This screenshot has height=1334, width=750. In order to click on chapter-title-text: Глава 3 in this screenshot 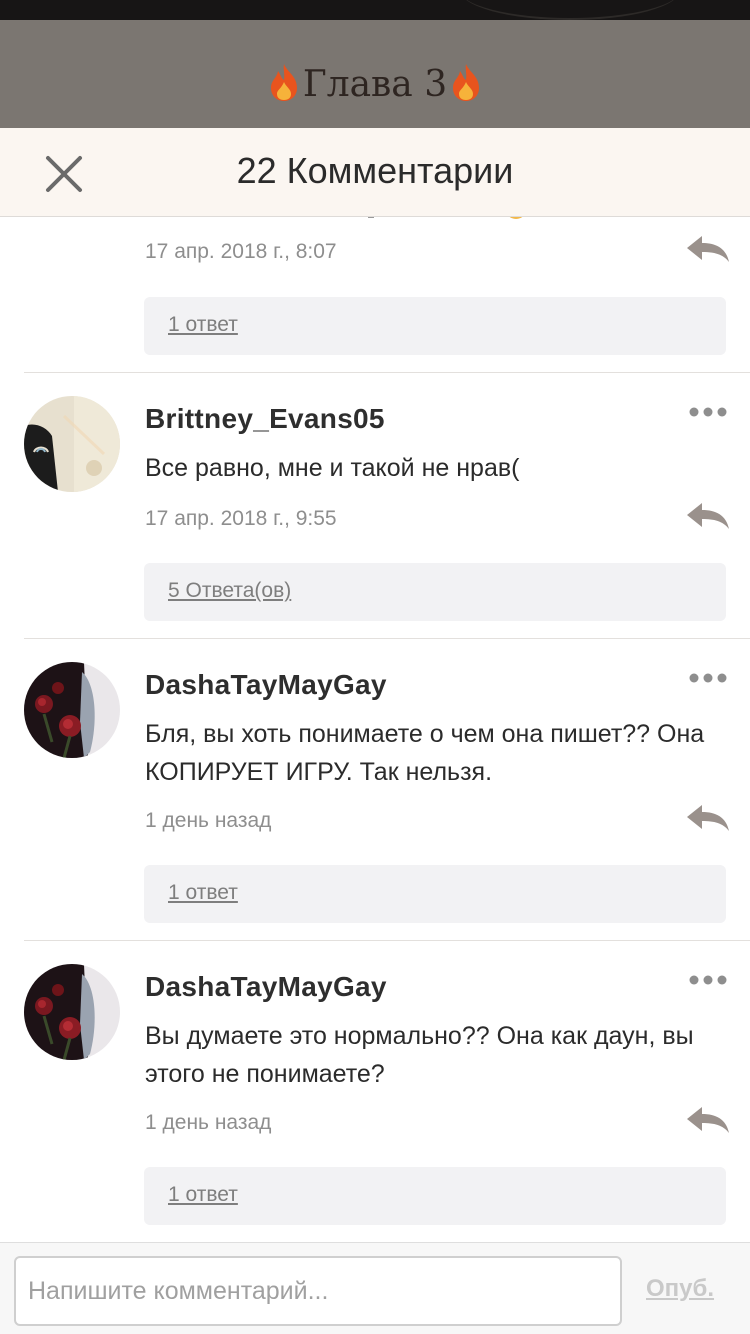, I will do `click(375, 84)`.